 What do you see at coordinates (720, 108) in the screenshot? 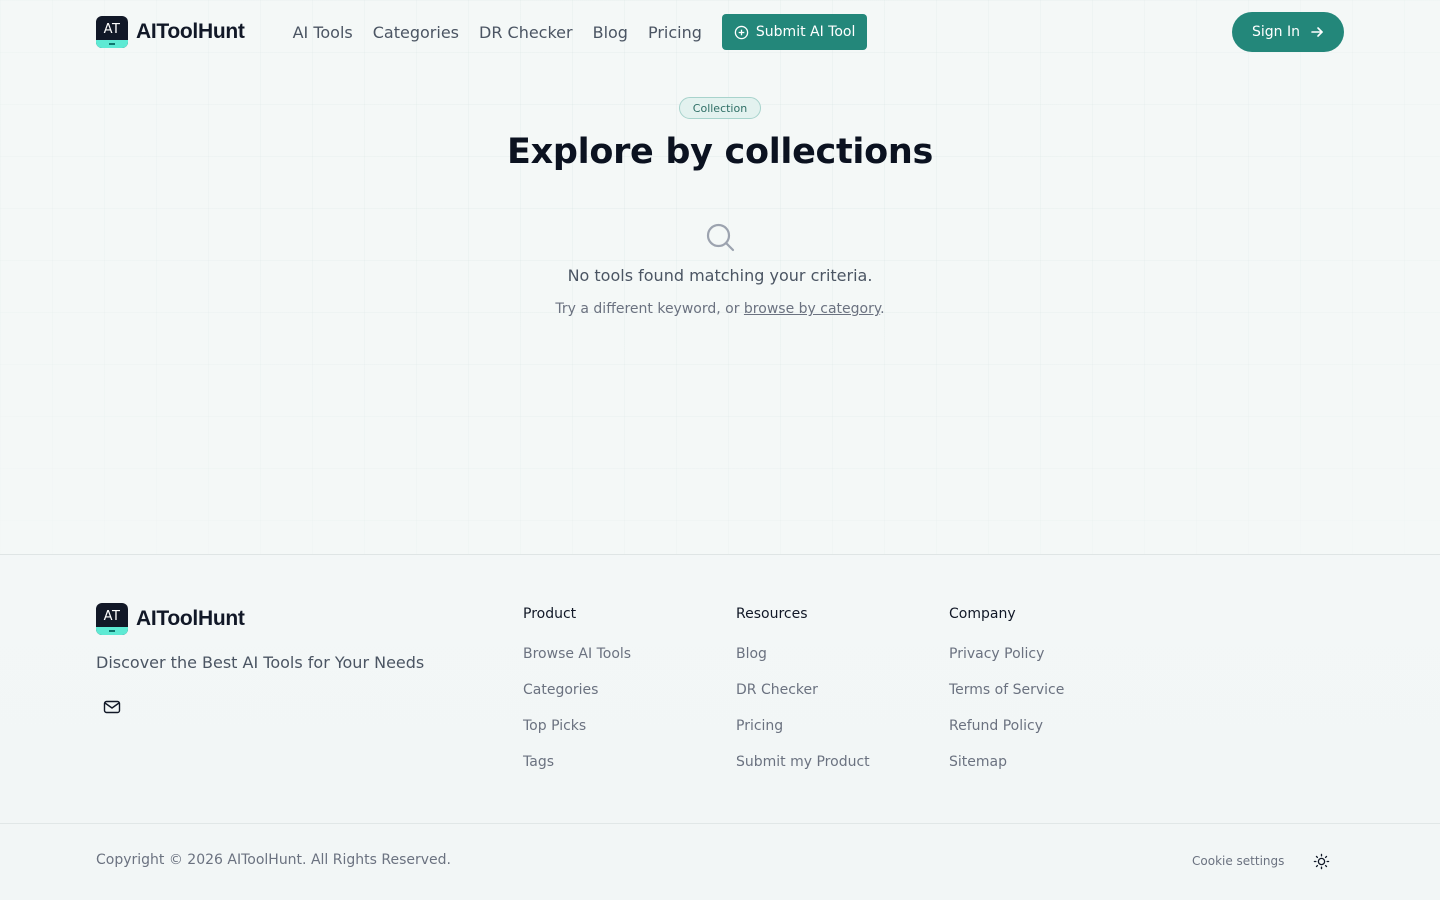
I see `collection-badge: Collection` at bounding box center [720, 108].